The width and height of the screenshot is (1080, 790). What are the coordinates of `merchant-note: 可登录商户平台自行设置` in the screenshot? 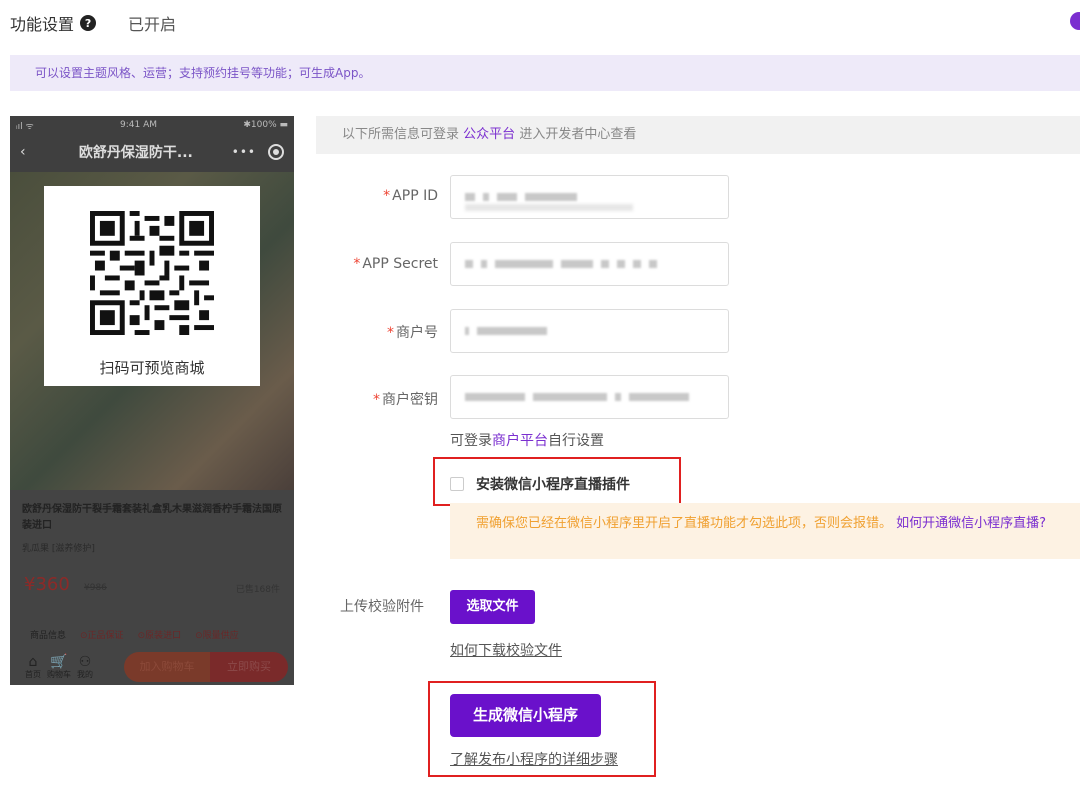 It's located at (527, 441).